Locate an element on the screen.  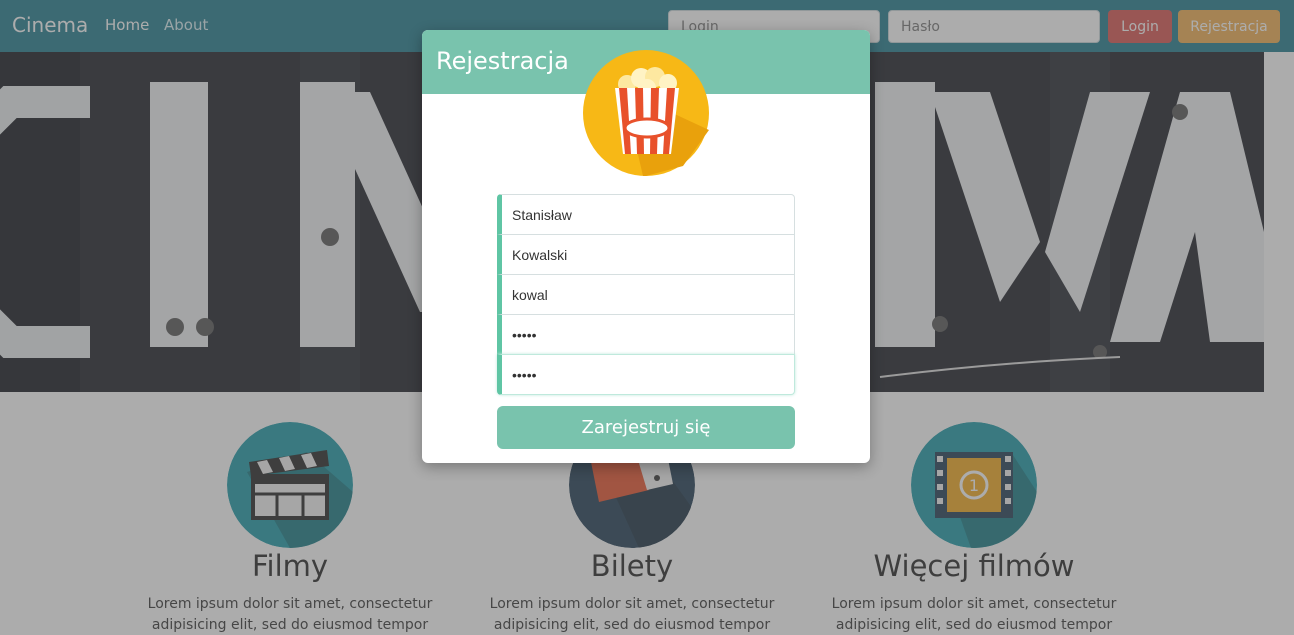
password-field is located at coordinates (646, 334).